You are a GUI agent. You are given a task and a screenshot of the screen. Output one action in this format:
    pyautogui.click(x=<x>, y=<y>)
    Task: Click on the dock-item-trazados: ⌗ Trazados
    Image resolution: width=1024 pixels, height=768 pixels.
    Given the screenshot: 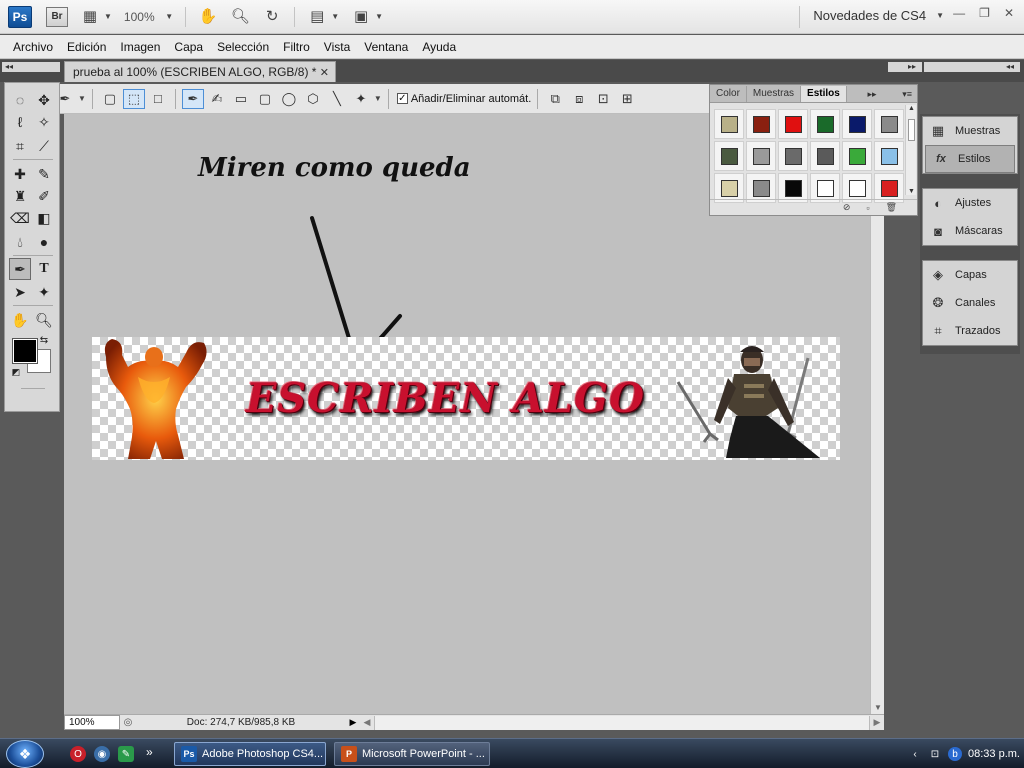 What is the action you would take?
    pyautogui.click(x=970, y=331)
    